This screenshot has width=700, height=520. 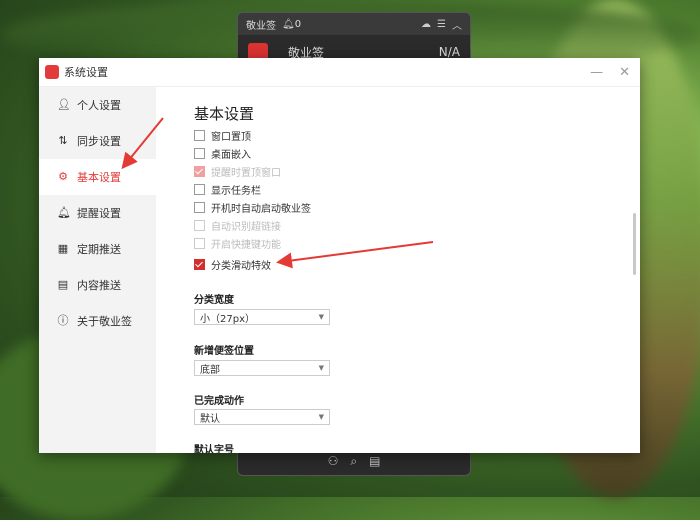 I want to click on sidebar-item-label: 关于敬业签, so click(x=104, y=321).